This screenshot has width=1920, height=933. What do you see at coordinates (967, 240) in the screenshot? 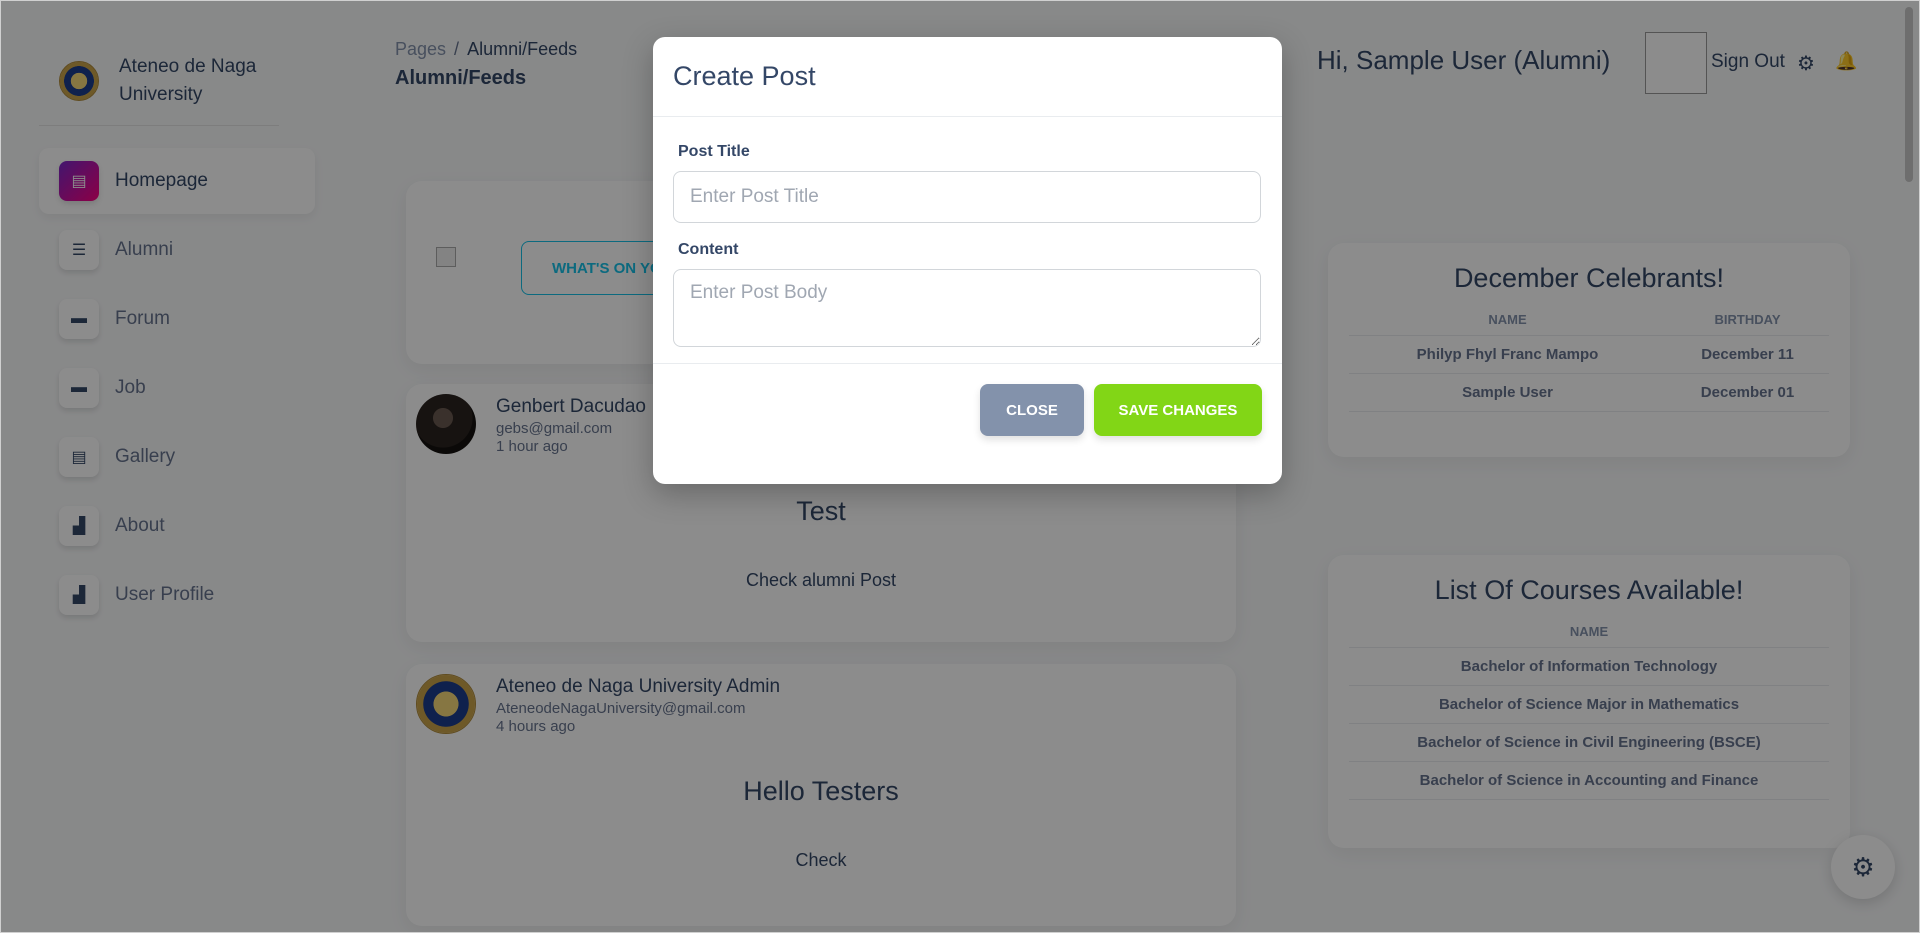
I see `modal-body: Post Title Content` at bounding box center [967, 240].